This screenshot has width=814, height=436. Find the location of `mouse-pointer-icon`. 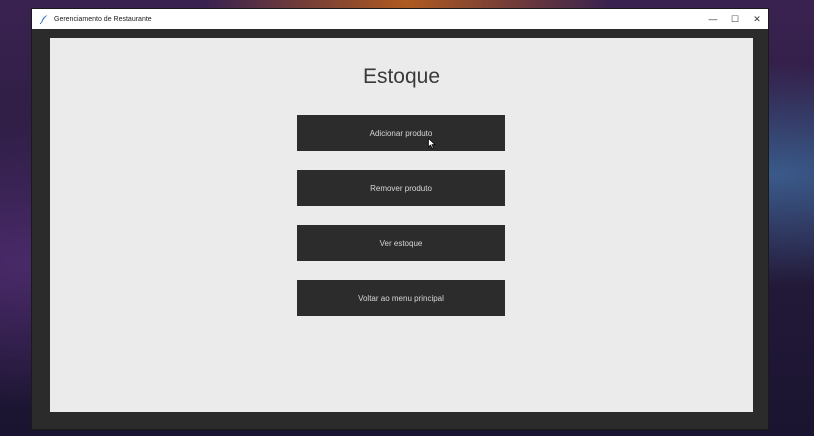

mouse-pointer-icon is located at coordinates (432, 143).